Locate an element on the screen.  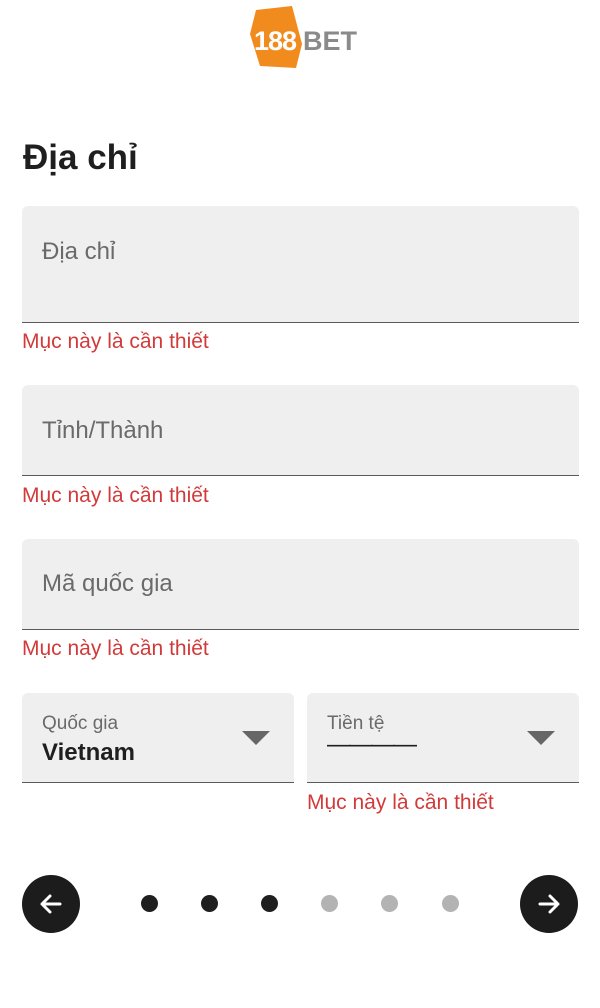
country-label: Quốc gia is located at coordinates (80, 723).